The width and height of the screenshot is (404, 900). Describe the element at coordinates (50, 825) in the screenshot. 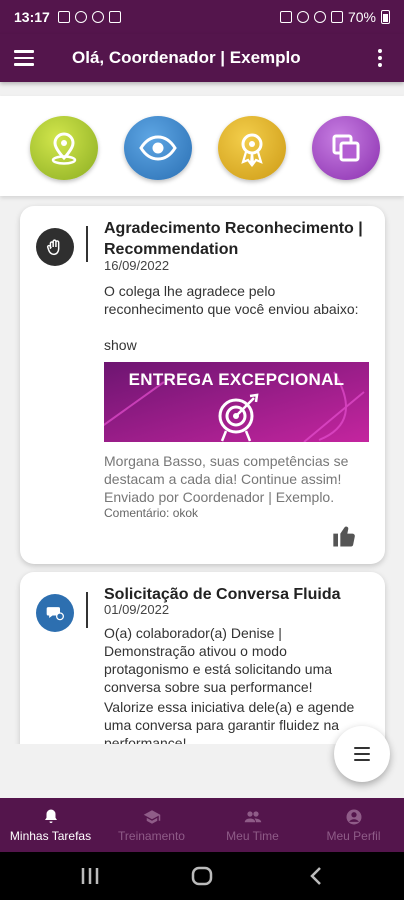

I see `nav-minhas-tarefas: Minhas Tarefas` at that location.